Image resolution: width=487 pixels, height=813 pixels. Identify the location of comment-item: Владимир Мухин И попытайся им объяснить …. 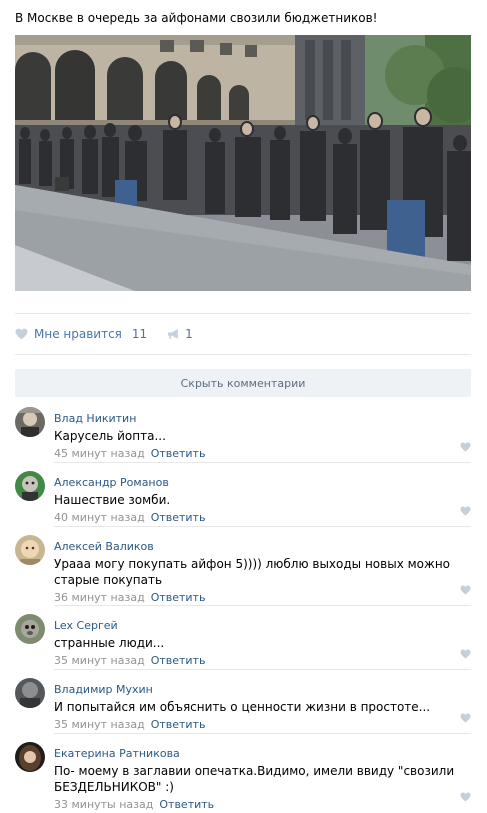
(243, 706).